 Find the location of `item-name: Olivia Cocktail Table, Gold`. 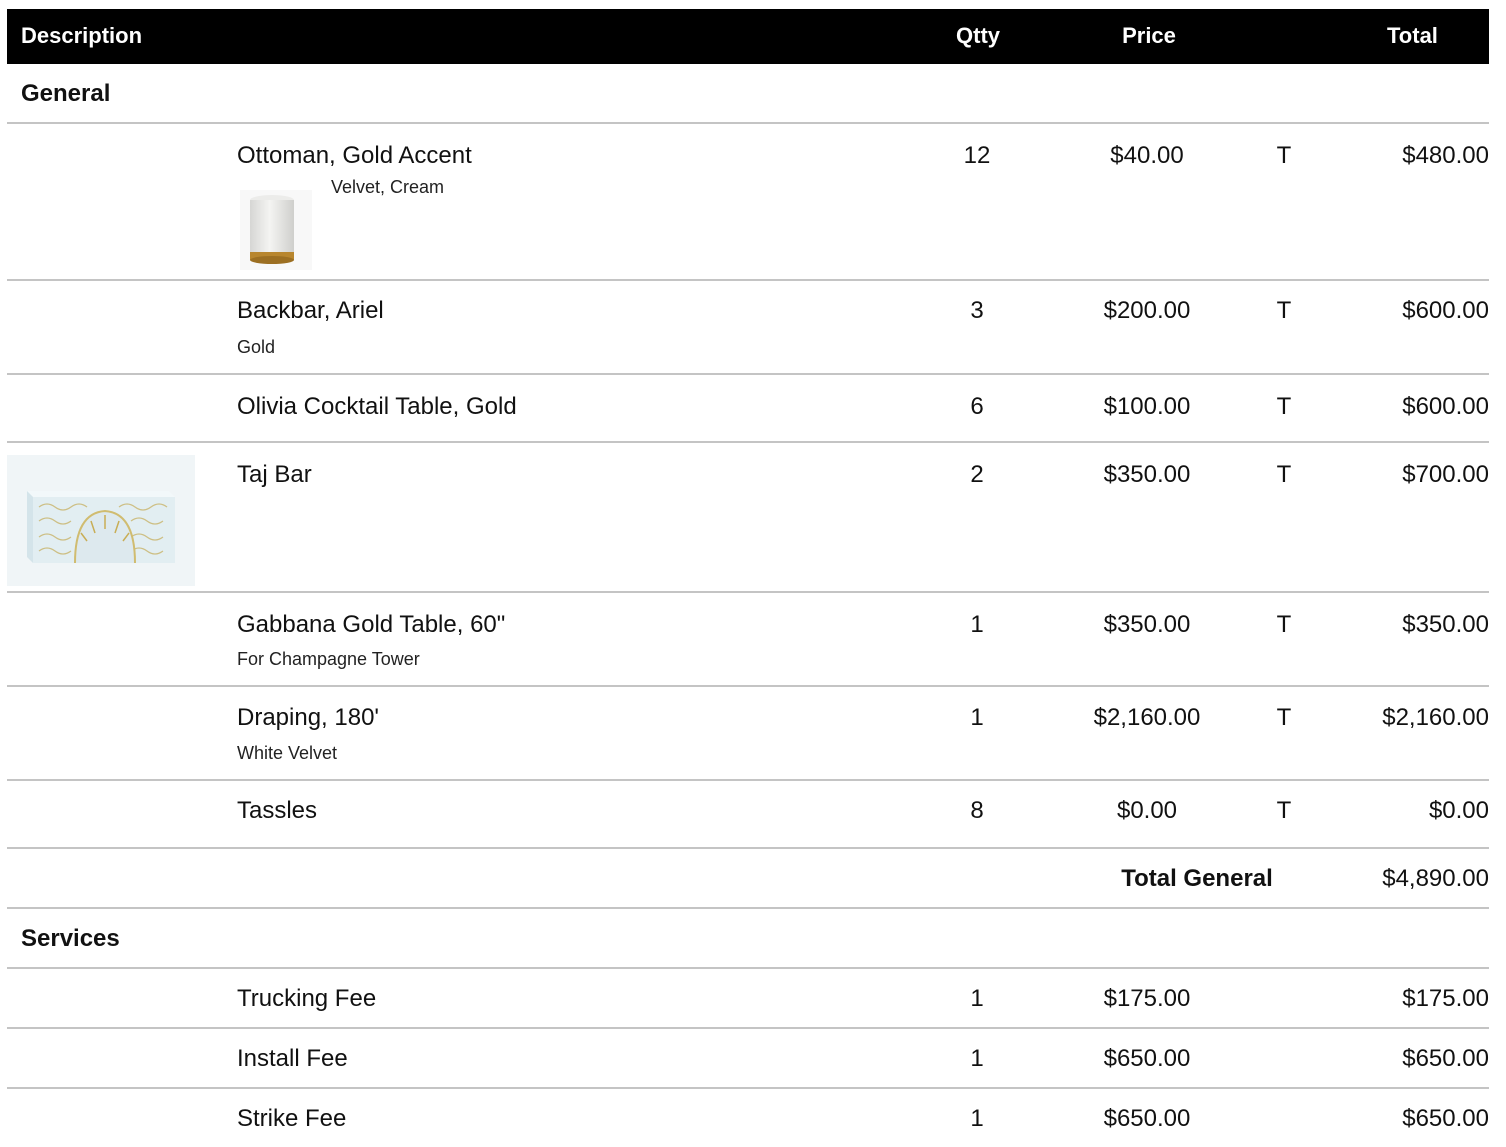

item-name: Olivia Cocktail Table, Gold is located at coordinates (377, 406).